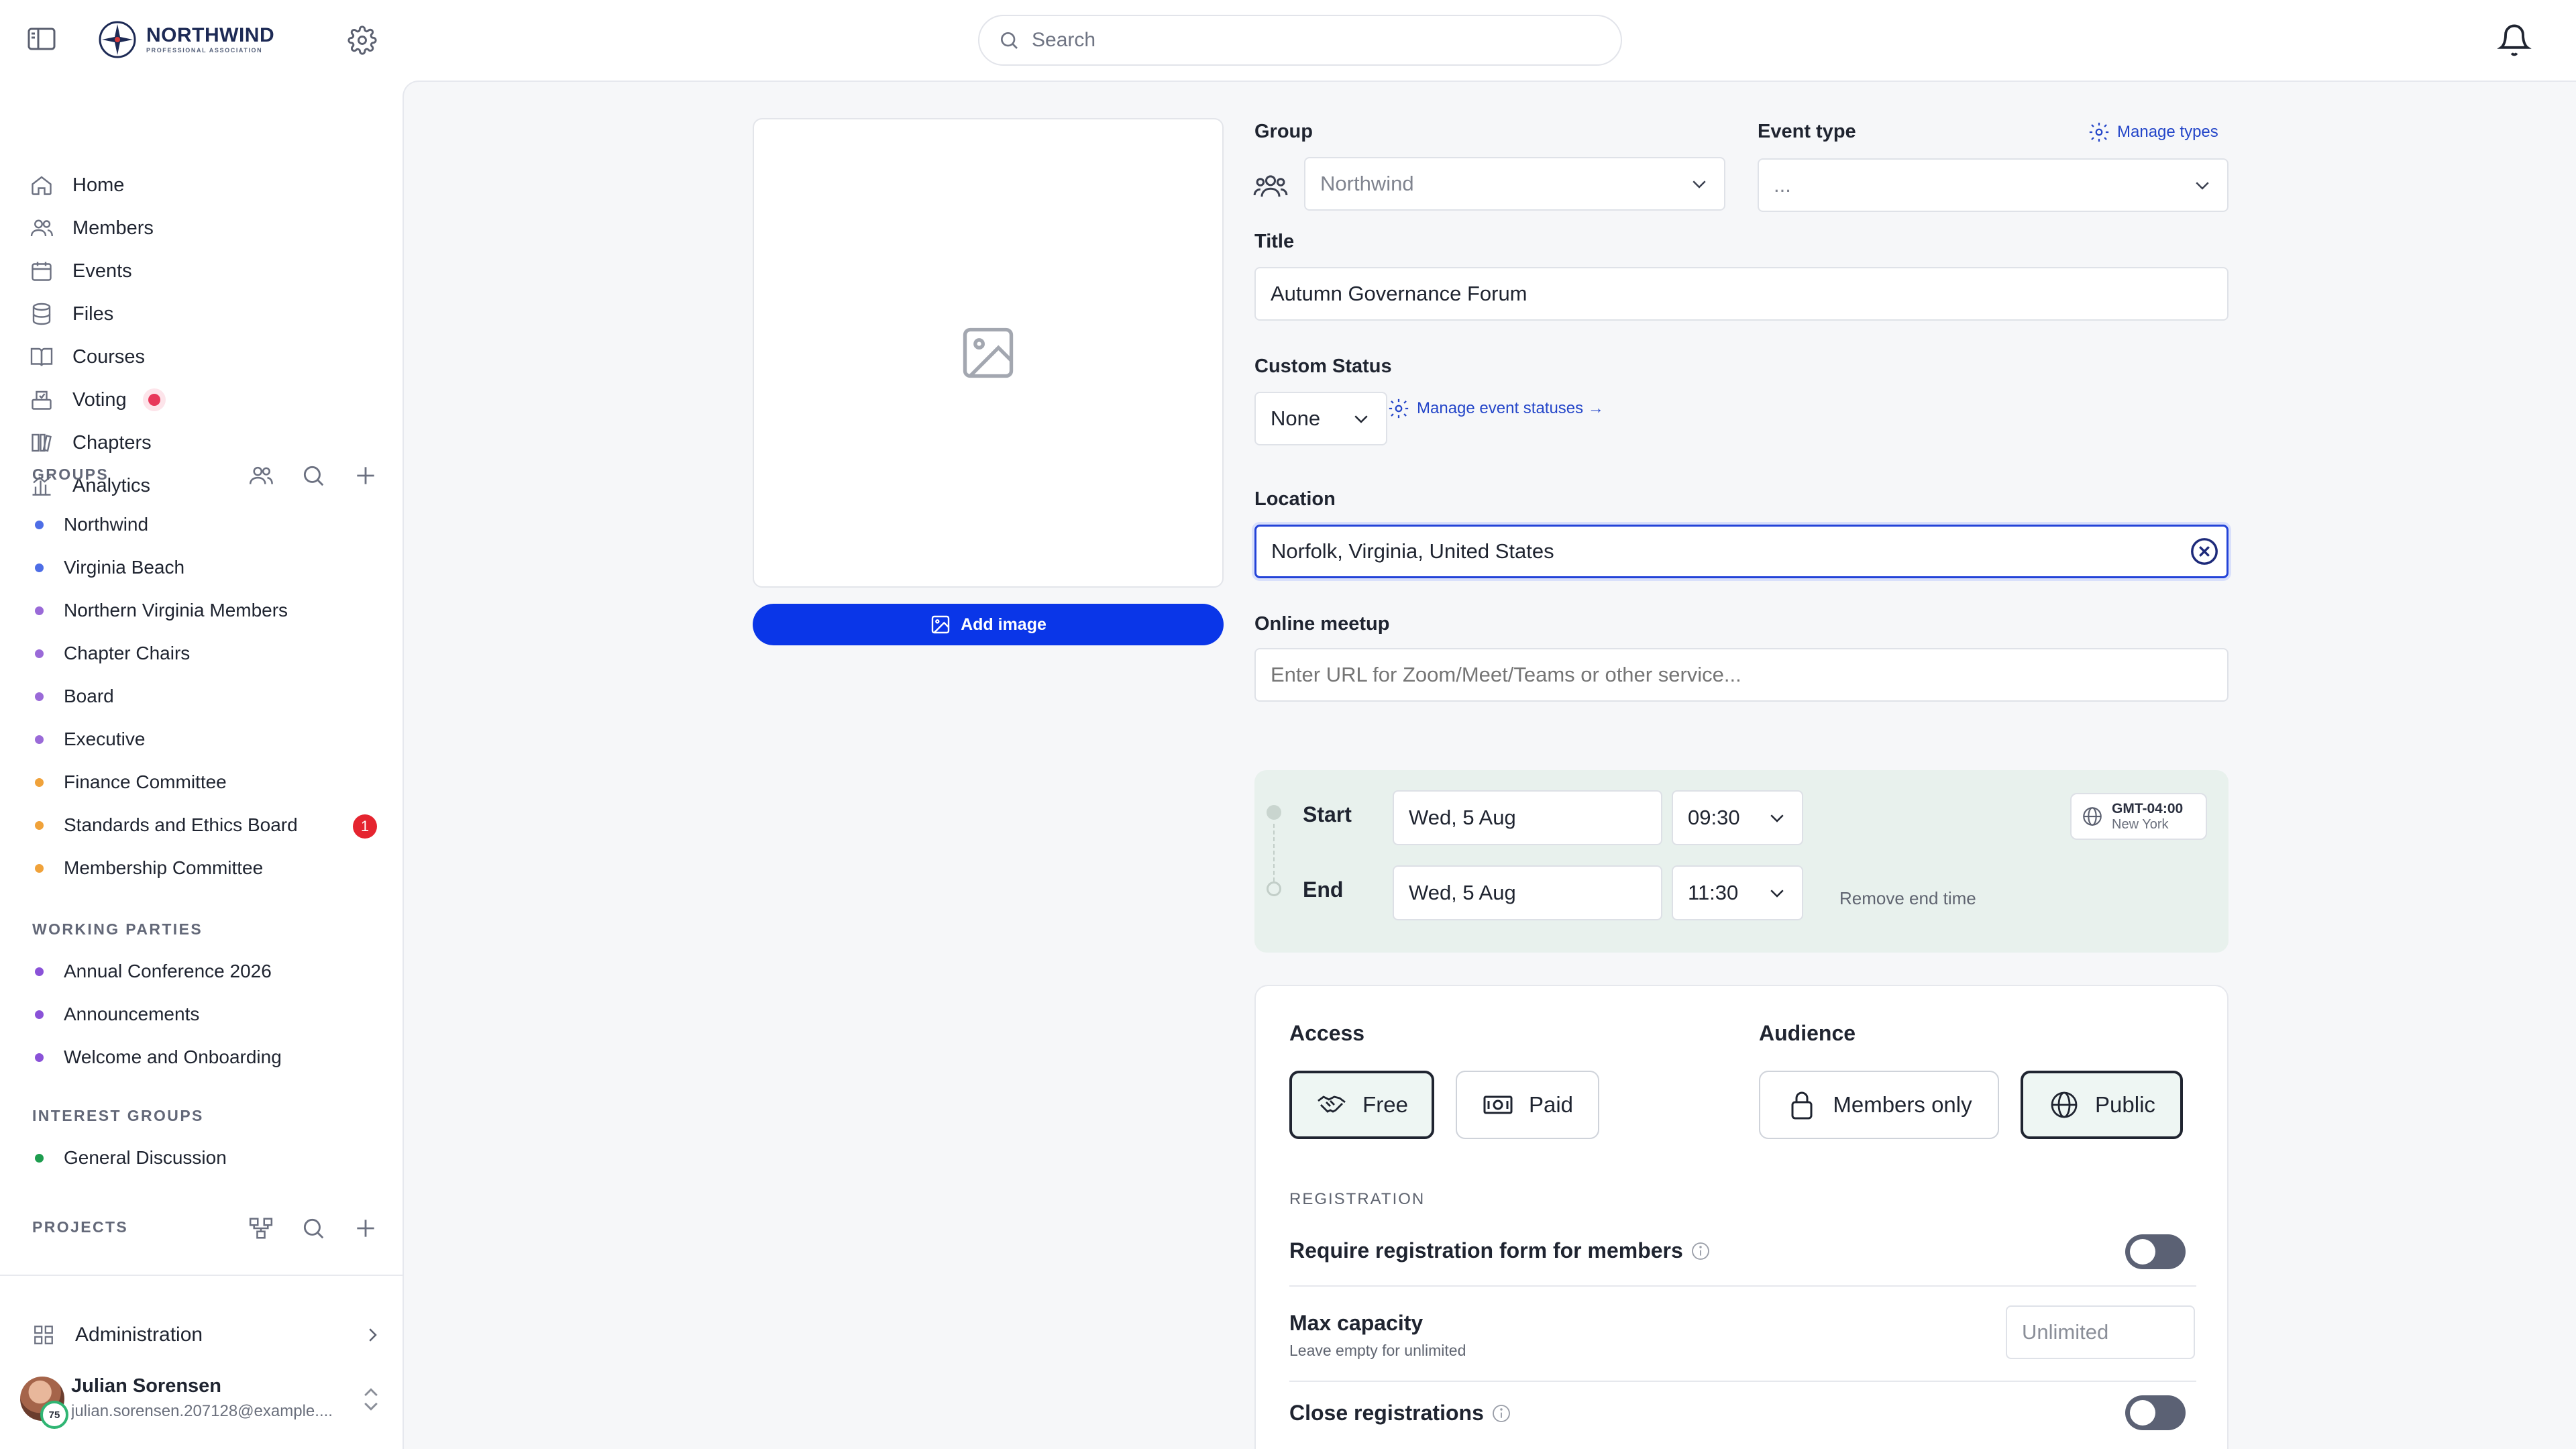 This screenshot has height=1449, width=2576. I want to click on project-tree-icon, so click(261, 1228).